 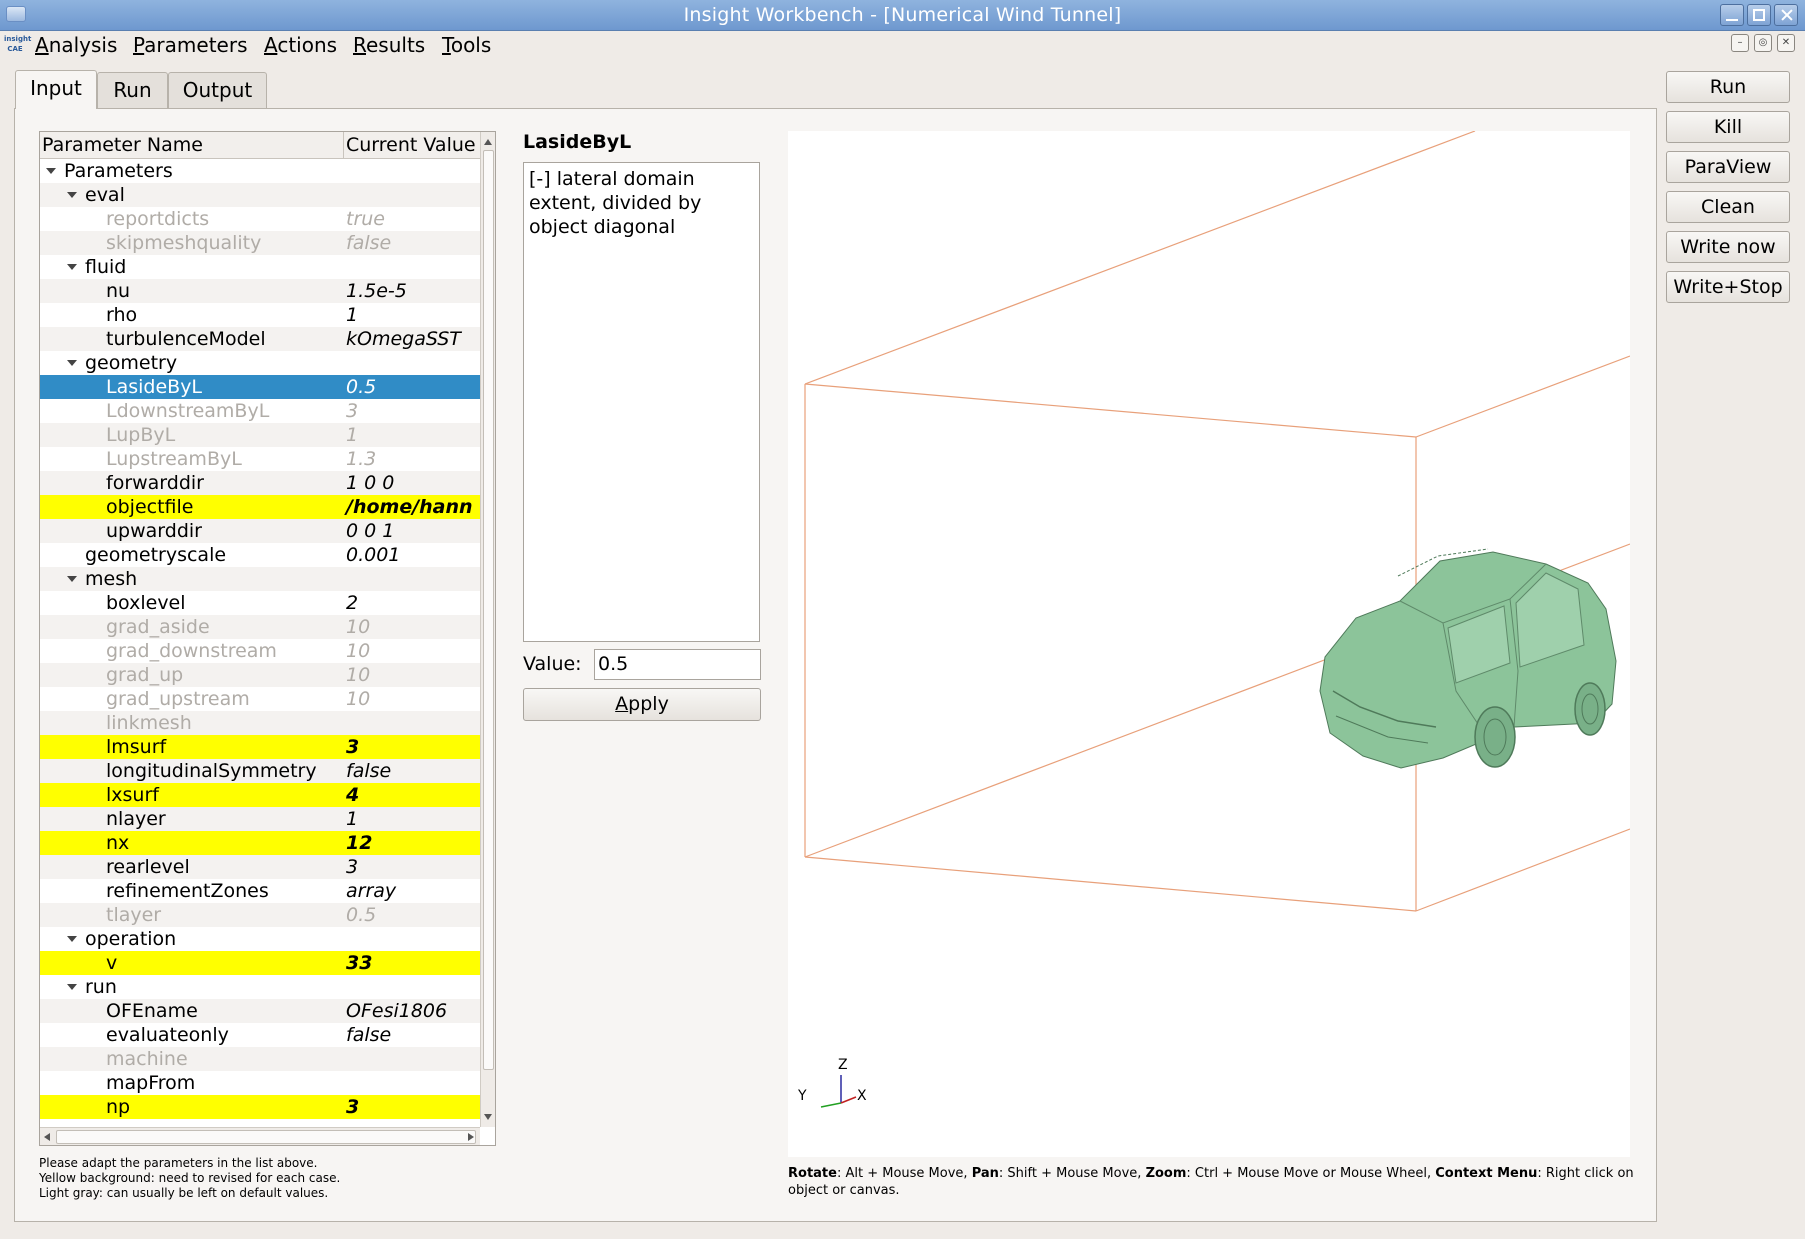 I want to click on tree-row: rho 1, so click(x=260, y=315).